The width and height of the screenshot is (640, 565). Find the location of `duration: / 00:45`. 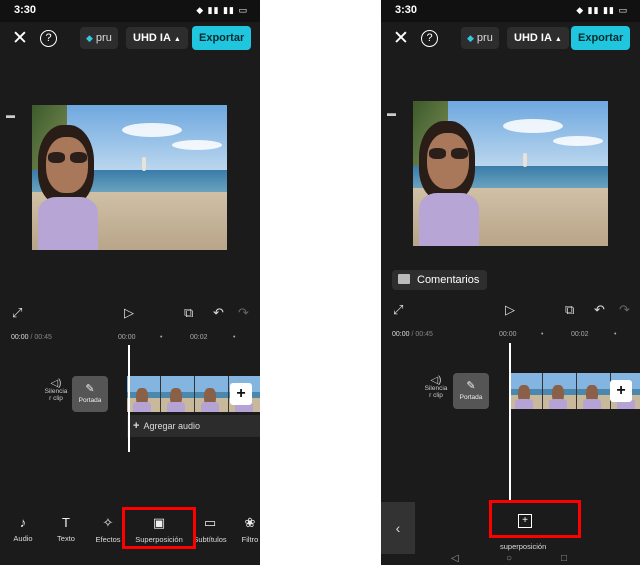

duration: / 00:45 is located at coordinates (422, 334).